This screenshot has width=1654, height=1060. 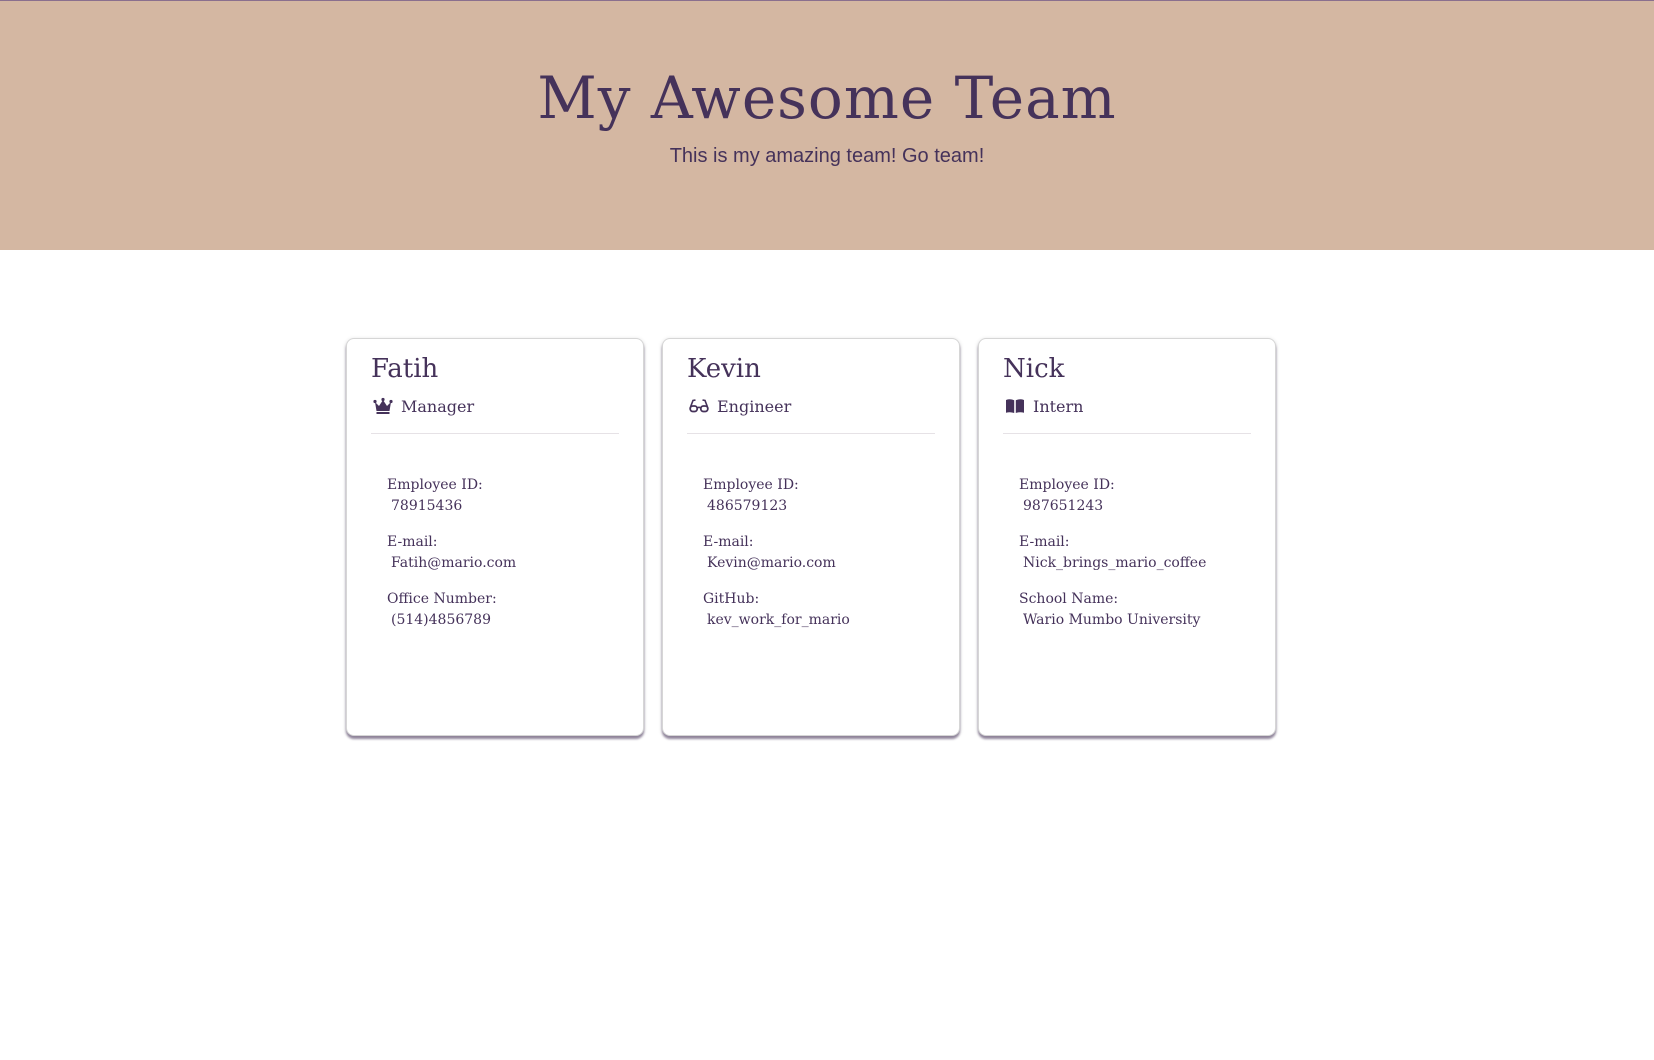 What do you see at coordinates (510, 563) in the screenshot?
I see `email-link: Fatih@mario.com` at bounding box center [510, 563].